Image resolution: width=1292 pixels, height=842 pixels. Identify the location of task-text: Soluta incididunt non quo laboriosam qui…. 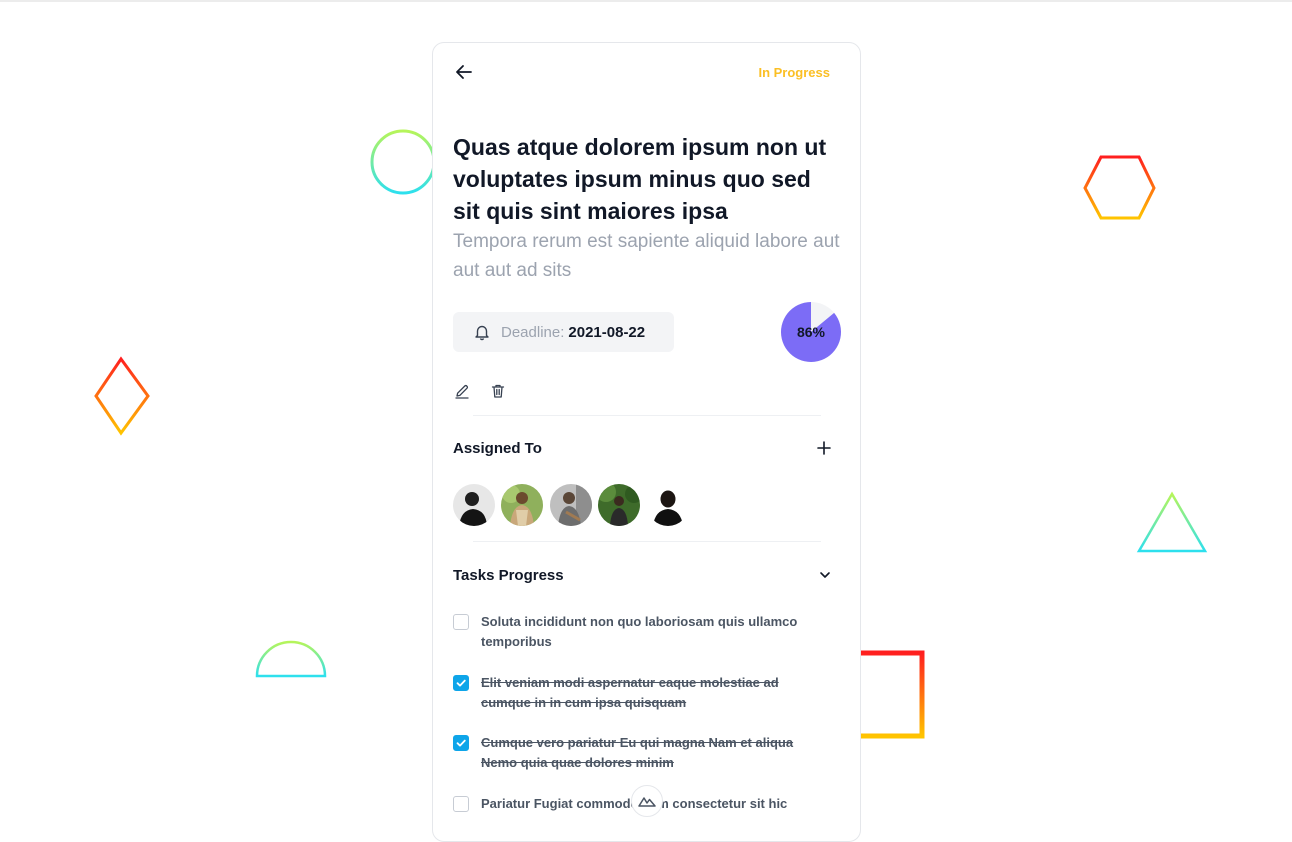
(639, 631).